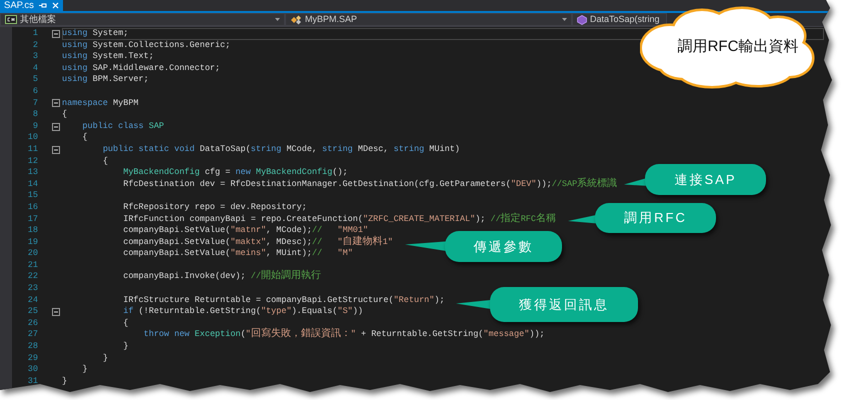 The image size is (850, 400). What do you see at coordinates (35, 34) in the screenshot?
I see `line-number: 1` at bounding box center [35, 34].